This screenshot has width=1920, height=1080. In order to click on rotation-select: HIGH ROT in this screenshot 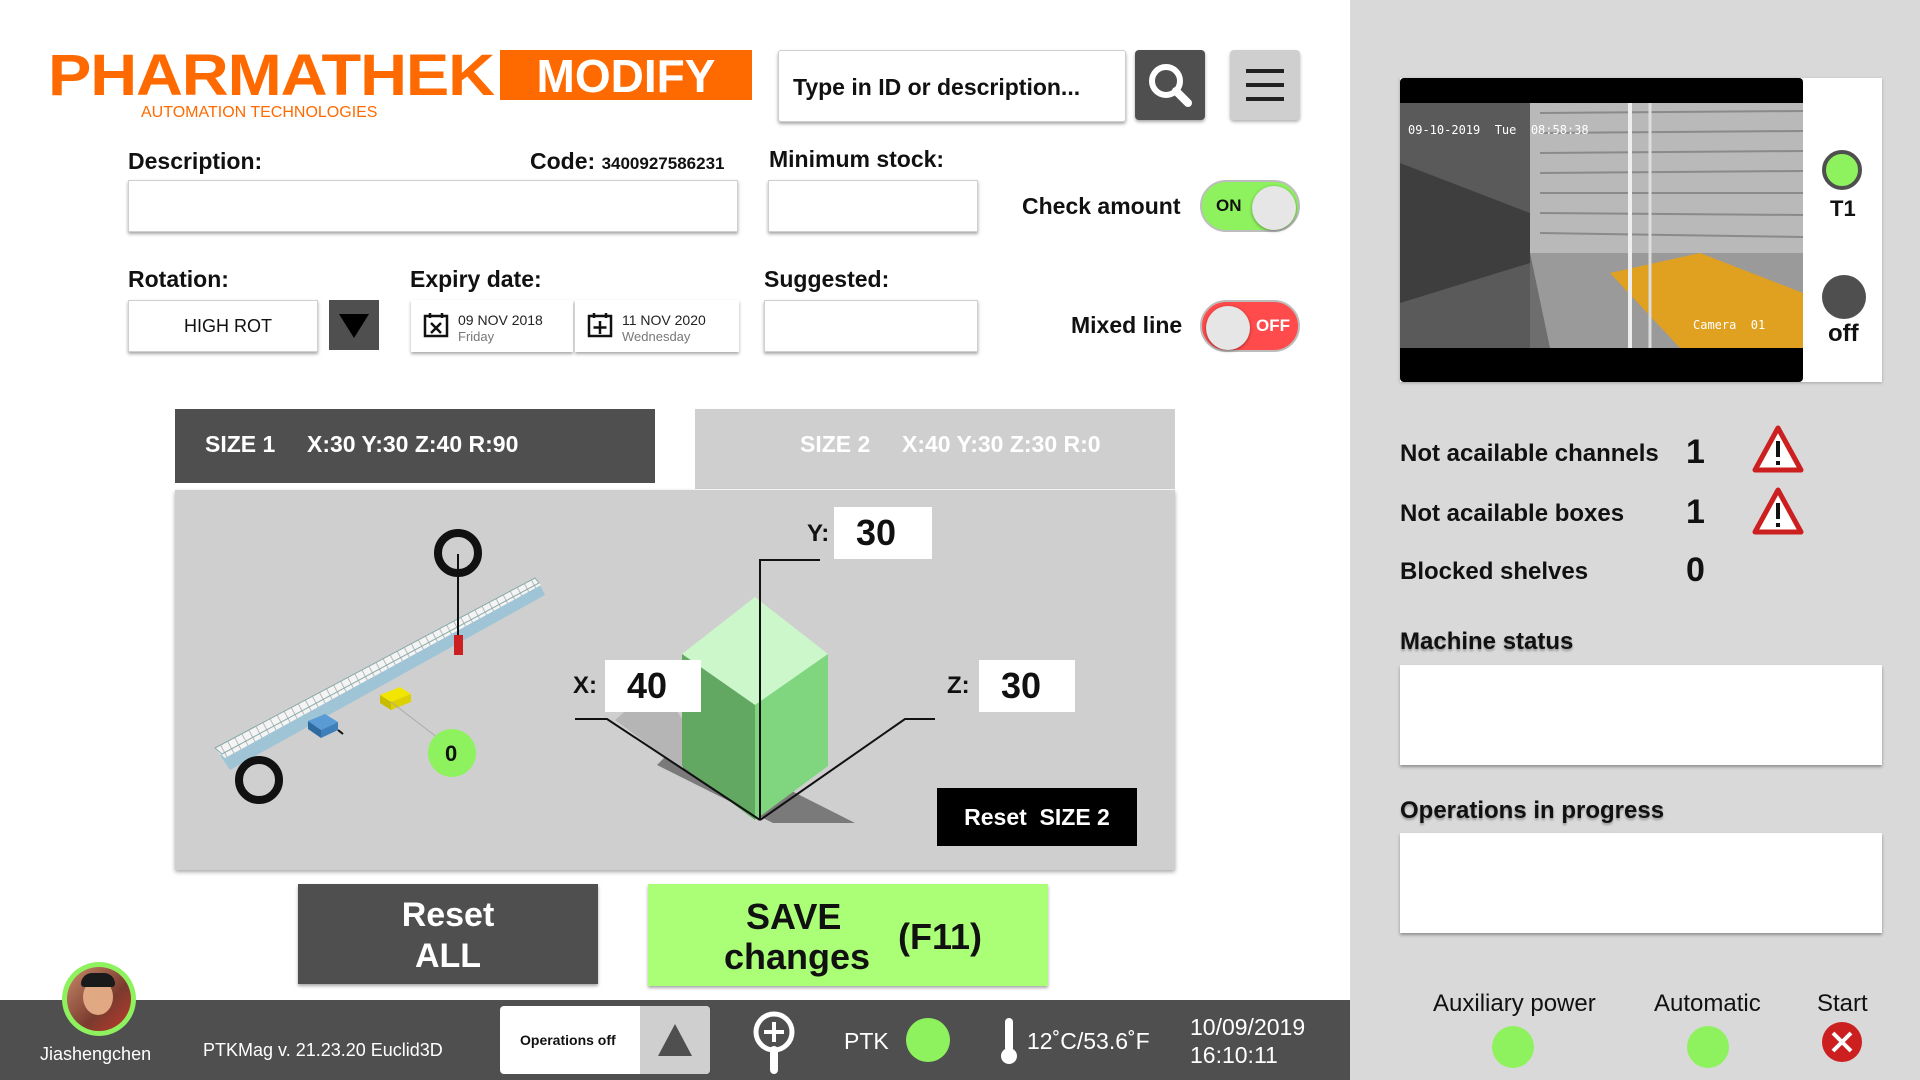, I will do `click(223, 326)`.